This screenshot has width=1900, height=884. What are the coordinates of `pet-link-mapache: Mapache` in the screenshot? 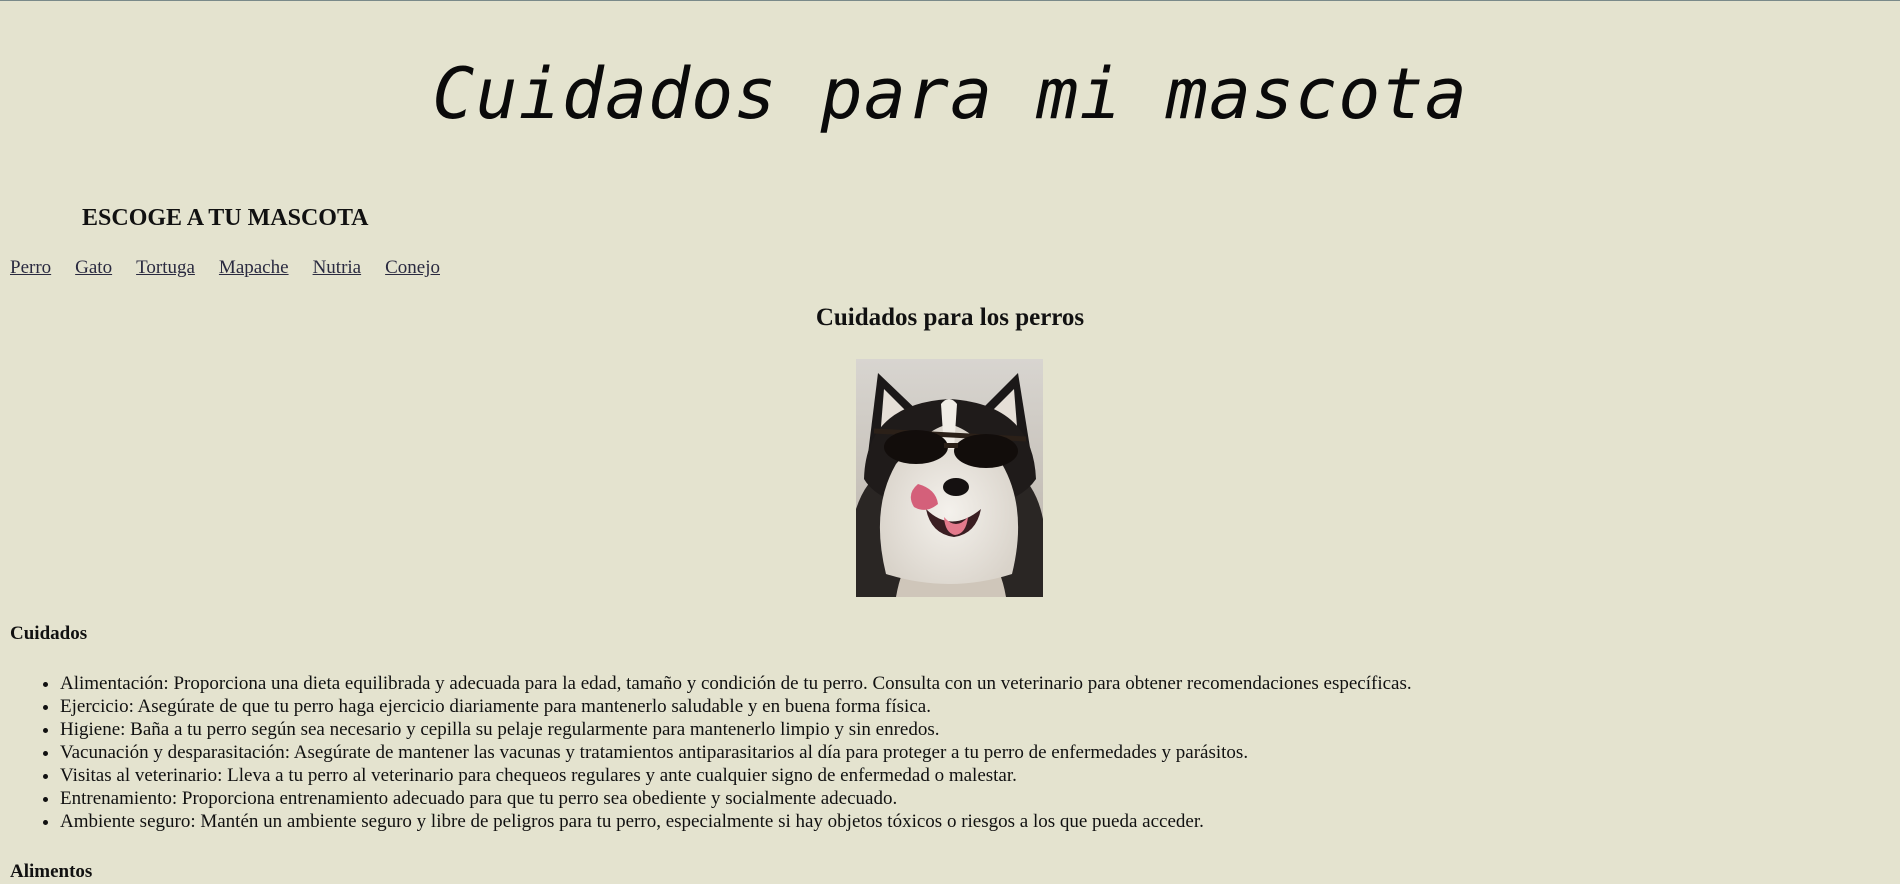 It's located at (254, 268).